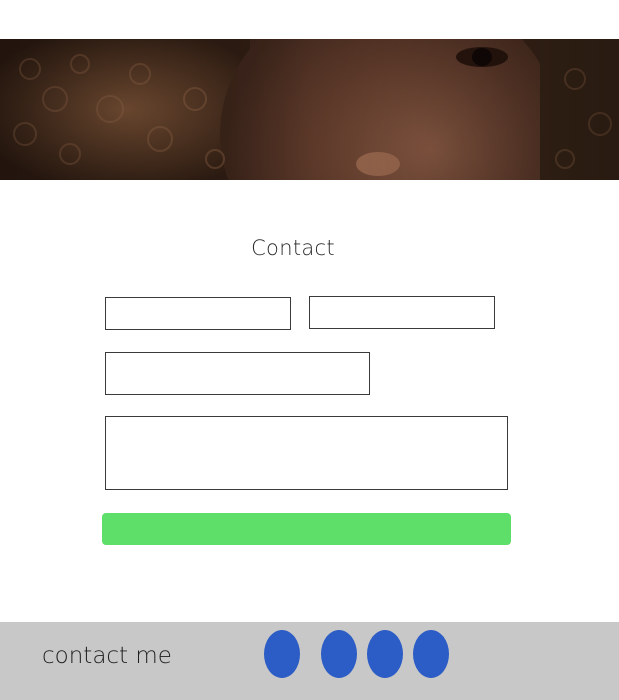  I want to click on message-textarea, so click(306, 453).